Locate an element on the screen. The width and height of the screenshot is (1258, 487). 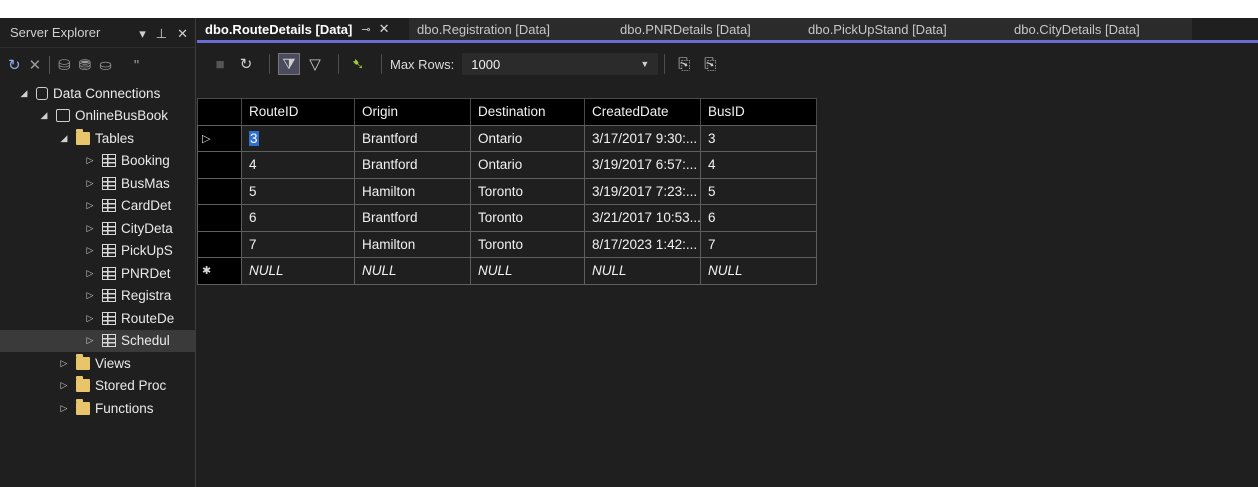
pin-icon: ⊥ is located at coordinates (161, 34).